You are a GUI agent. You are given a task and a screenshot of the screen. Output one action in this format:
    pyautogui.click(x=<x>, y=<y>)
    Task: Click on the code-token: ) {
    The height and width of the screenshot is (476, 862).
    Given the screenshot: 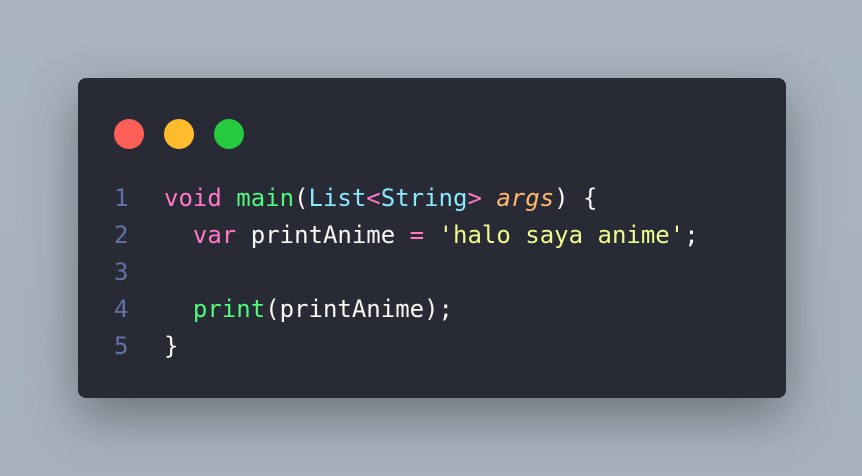 What is the action you would take?
    pyautogui.click(x=576, y=198)
    